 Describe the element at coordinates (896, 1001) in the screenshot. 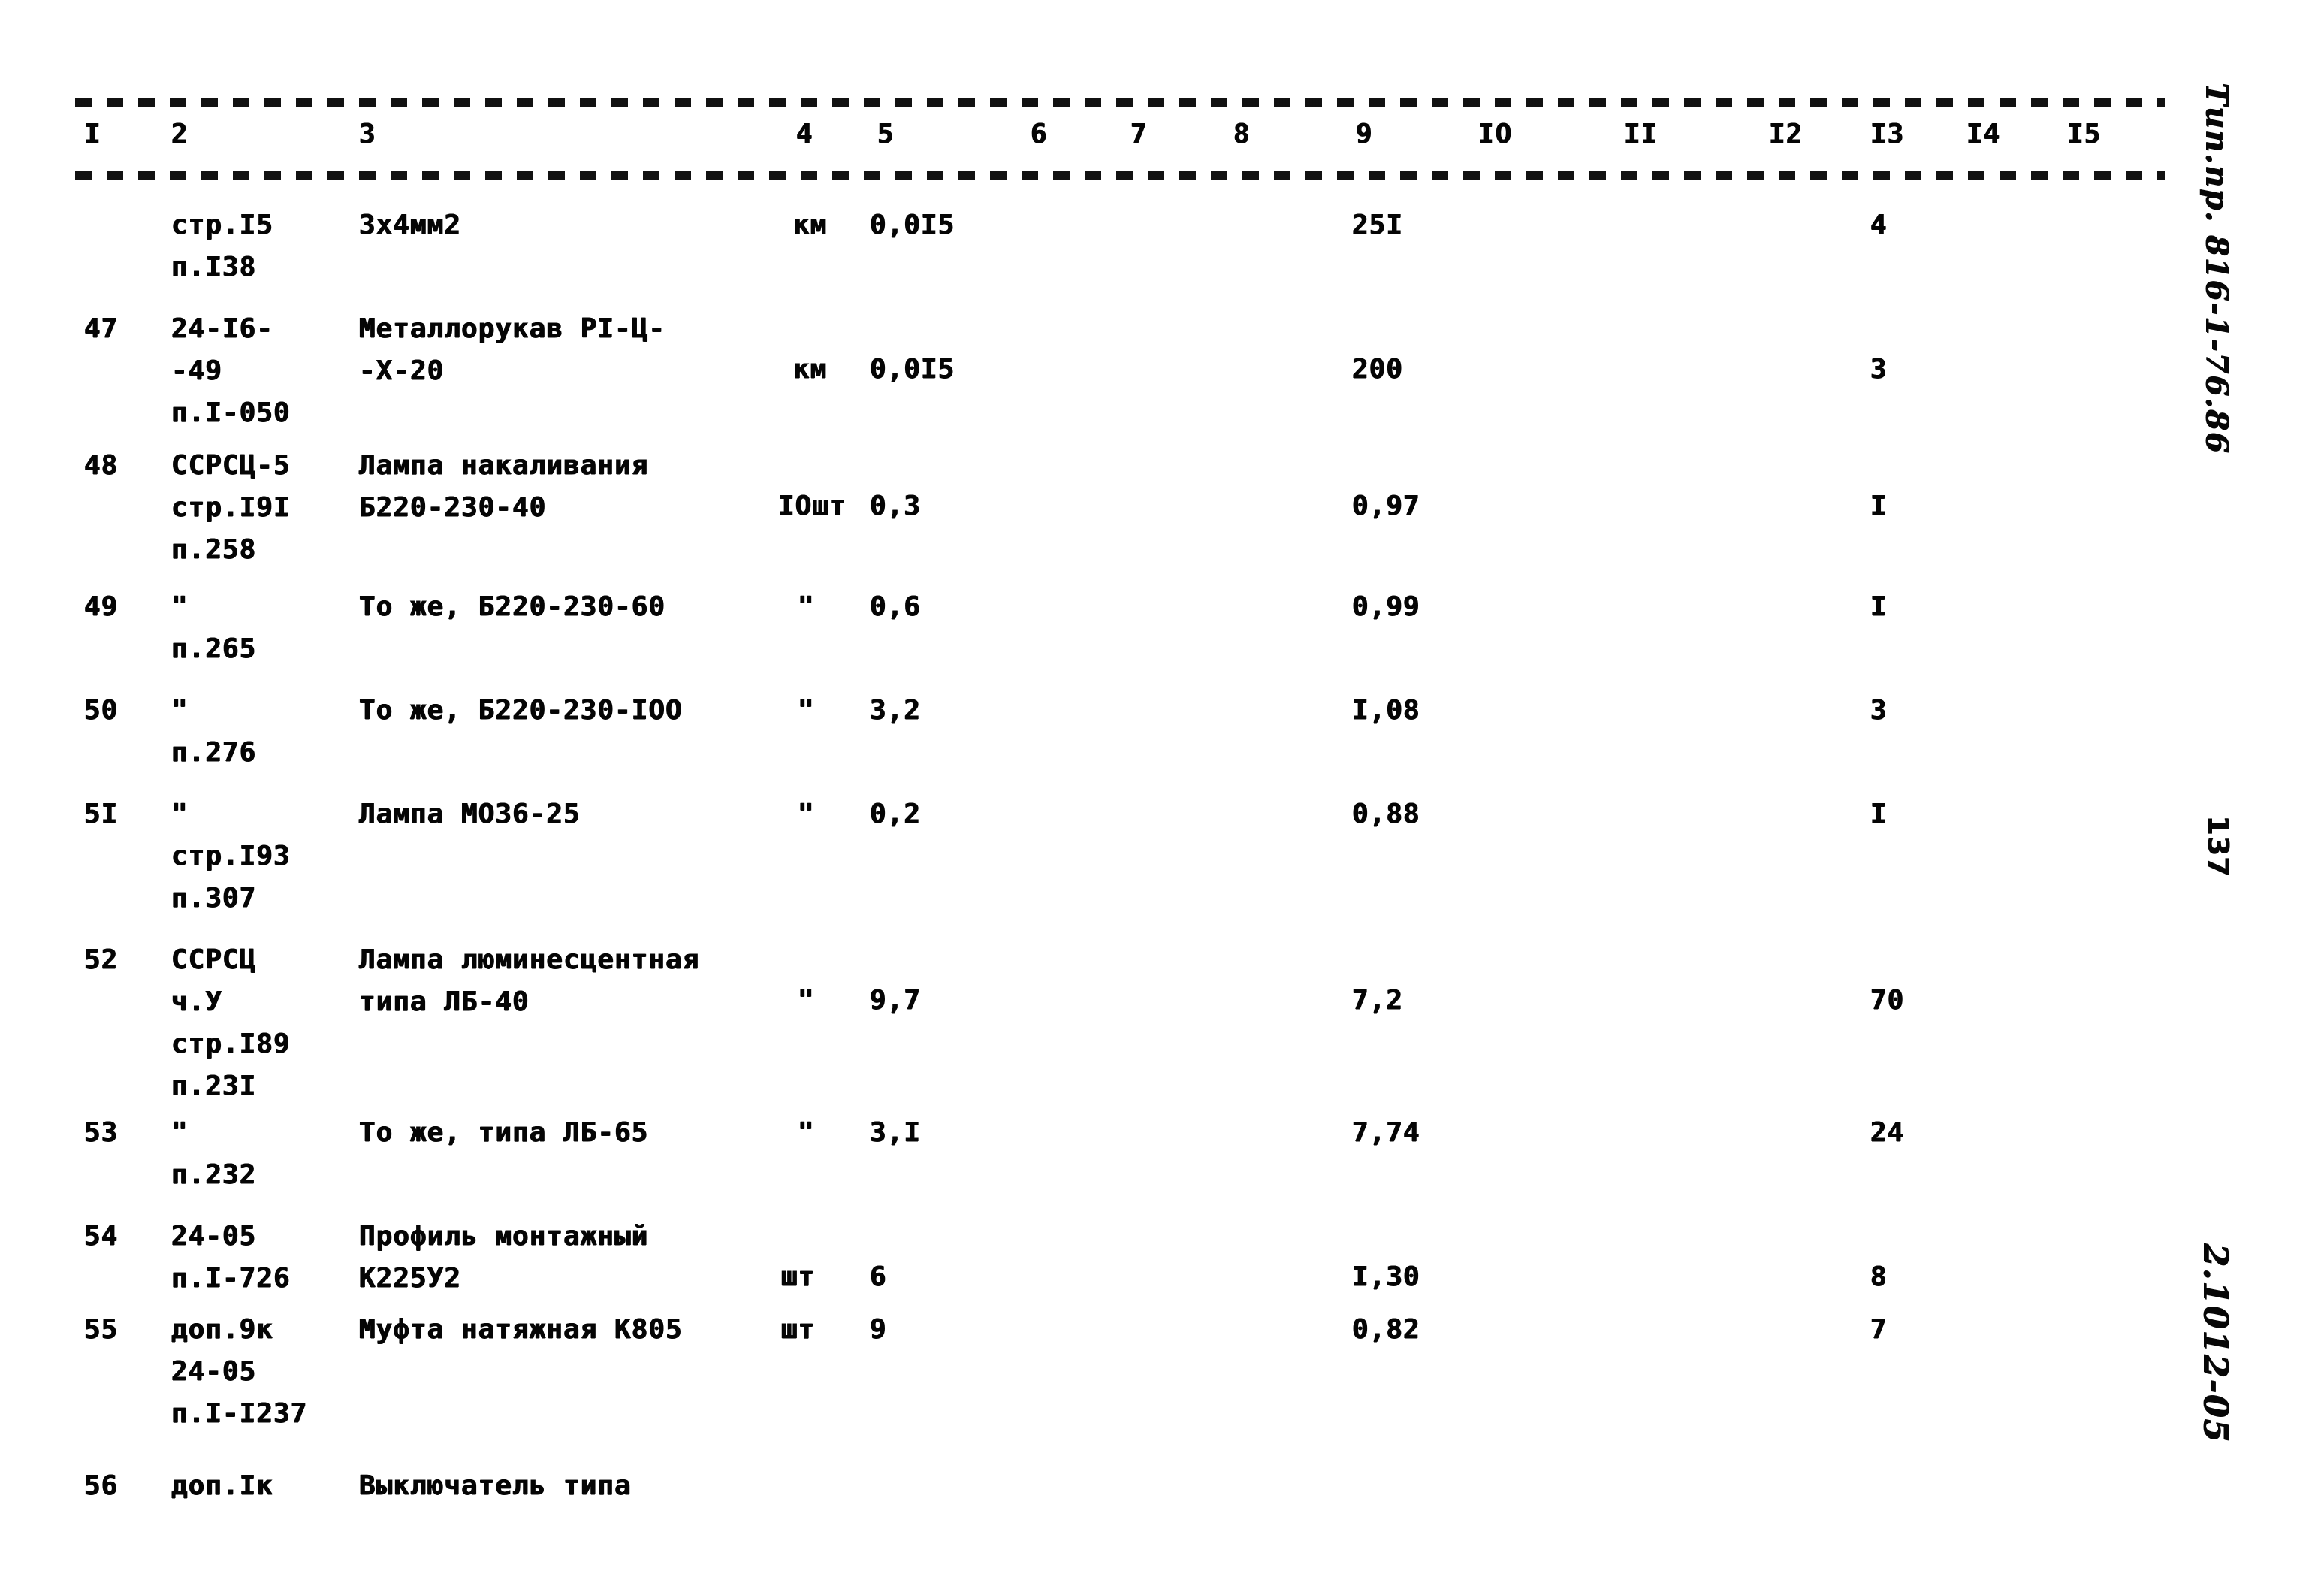

I see `table-row: 9,7` at that location.